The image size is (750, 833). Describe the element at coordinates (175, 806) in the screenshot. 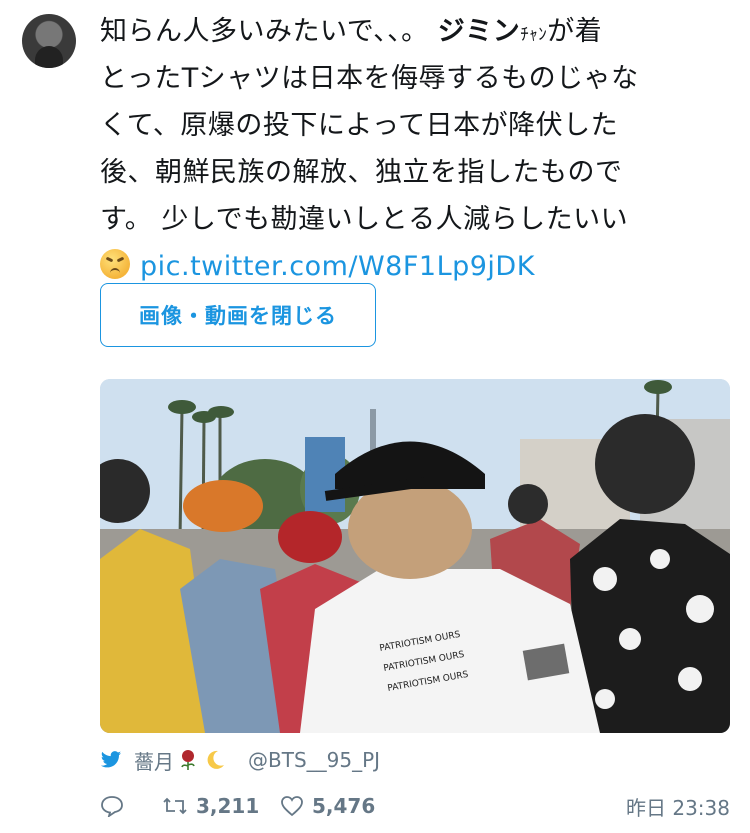

I see `retweet-icon` at that location.